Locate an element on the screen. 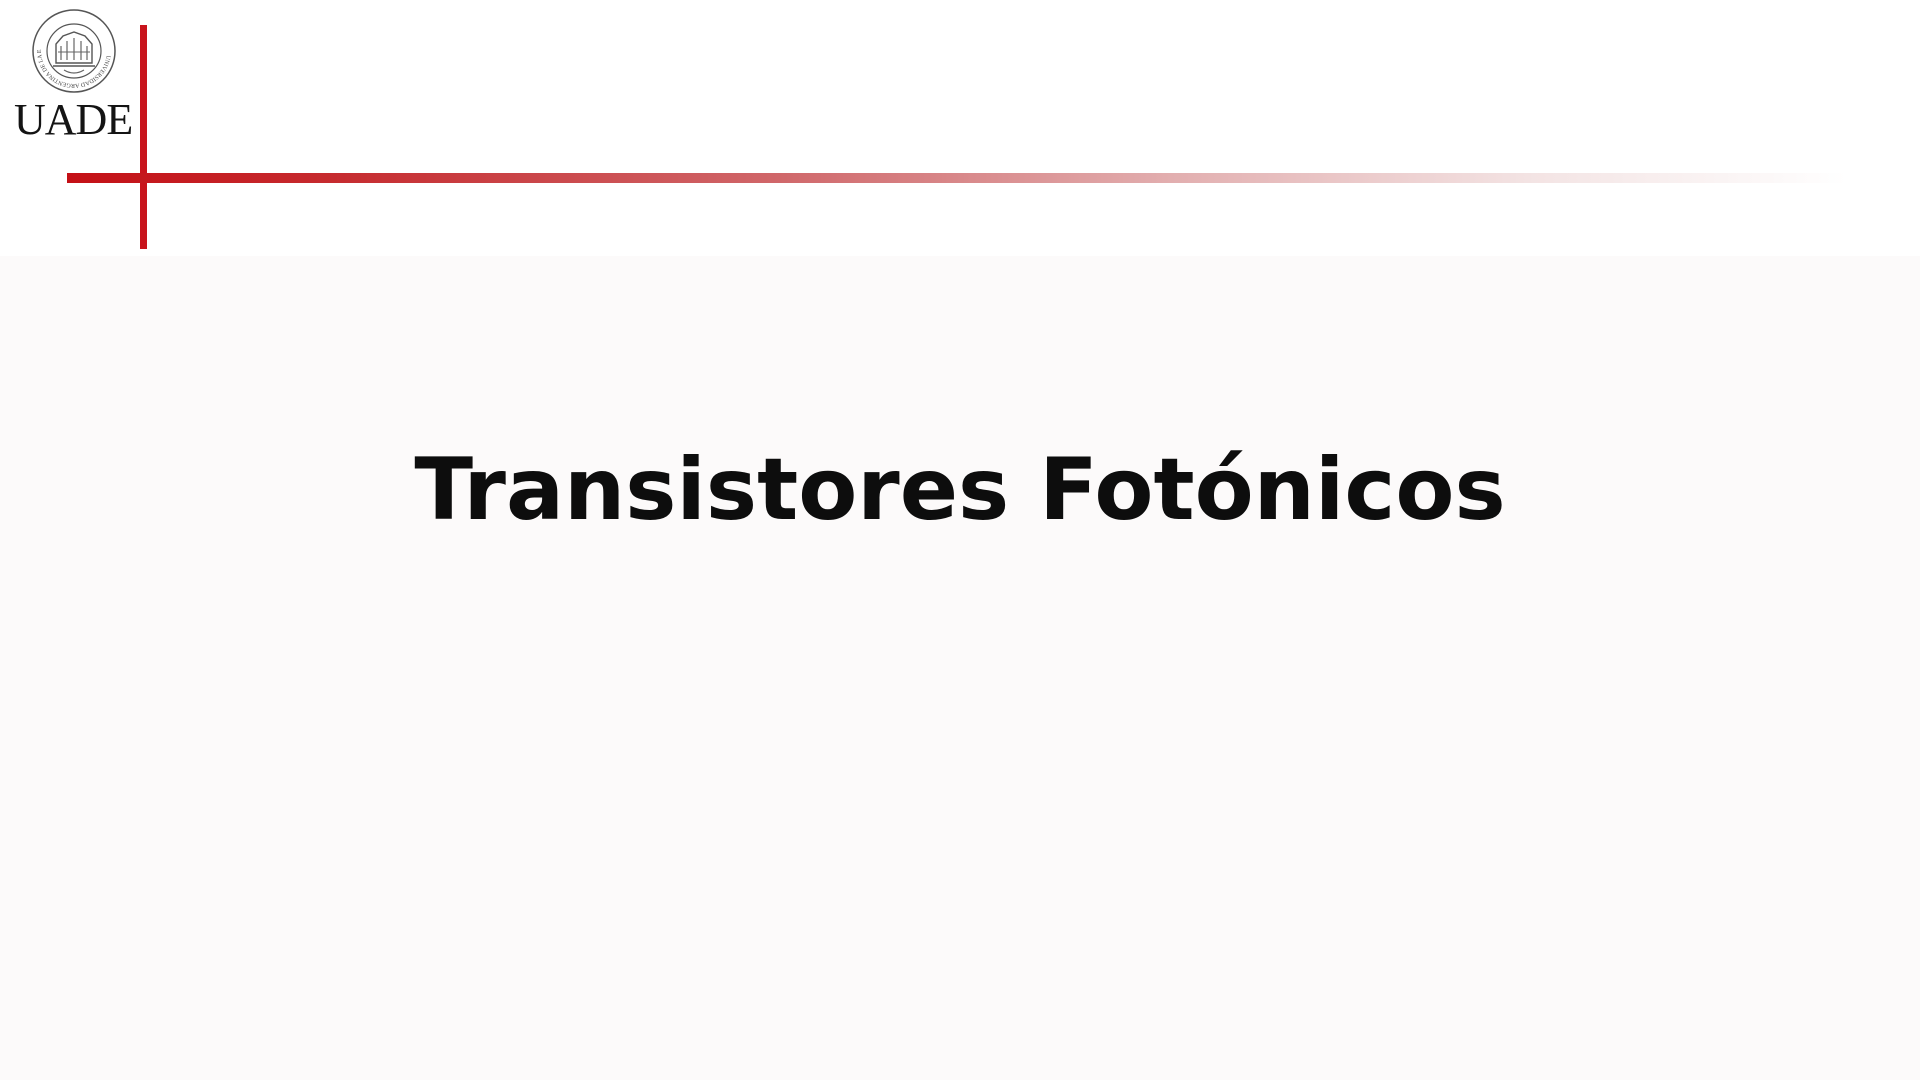  logo-wordmark: UADE is located at coordinates (73, 119).